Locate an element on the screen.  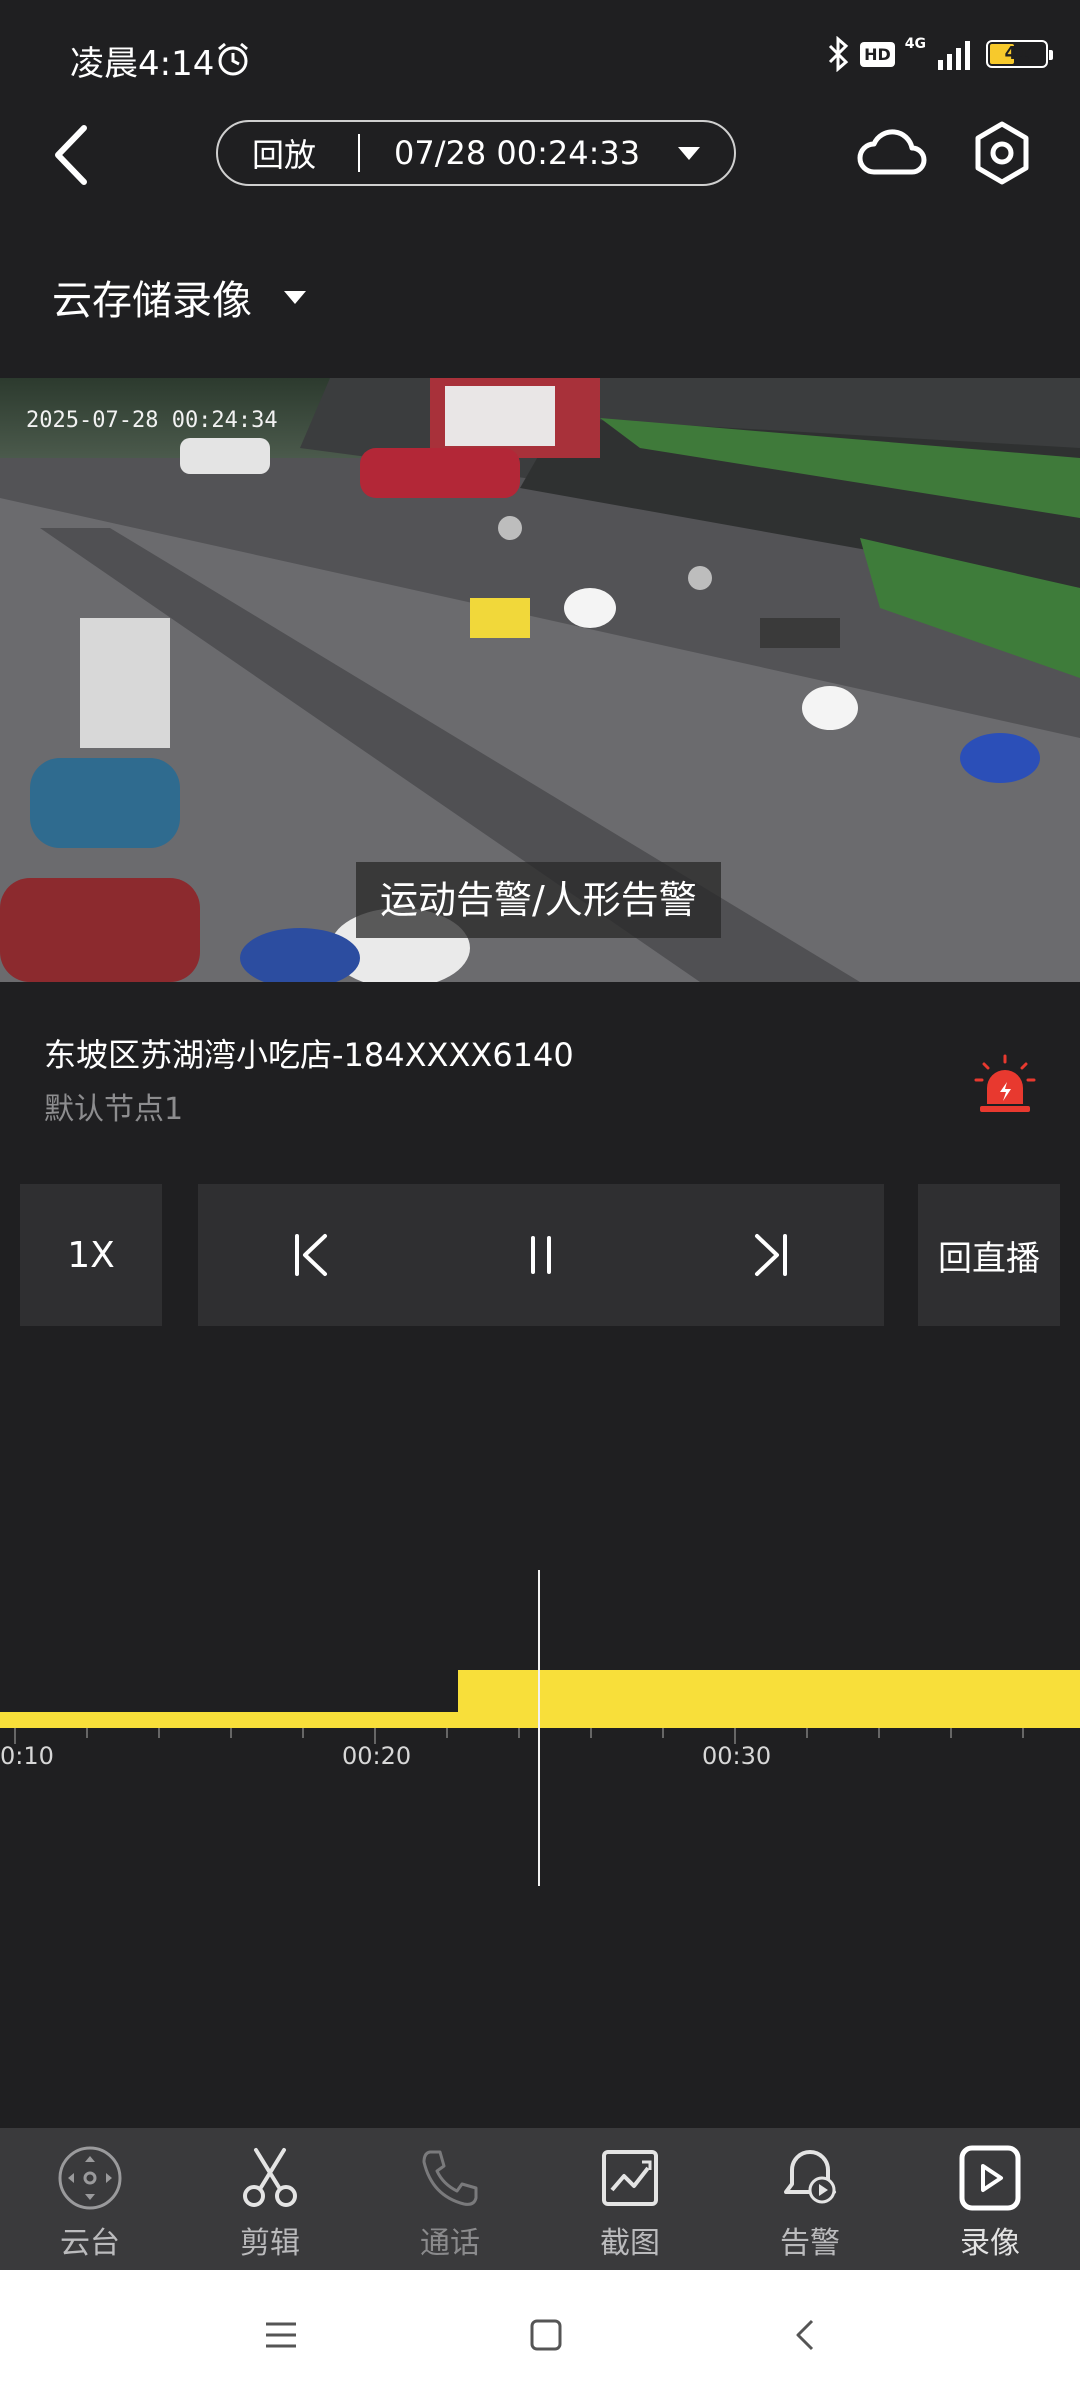
tab-label: 剪辑 is located at coordinates (270, 2243).